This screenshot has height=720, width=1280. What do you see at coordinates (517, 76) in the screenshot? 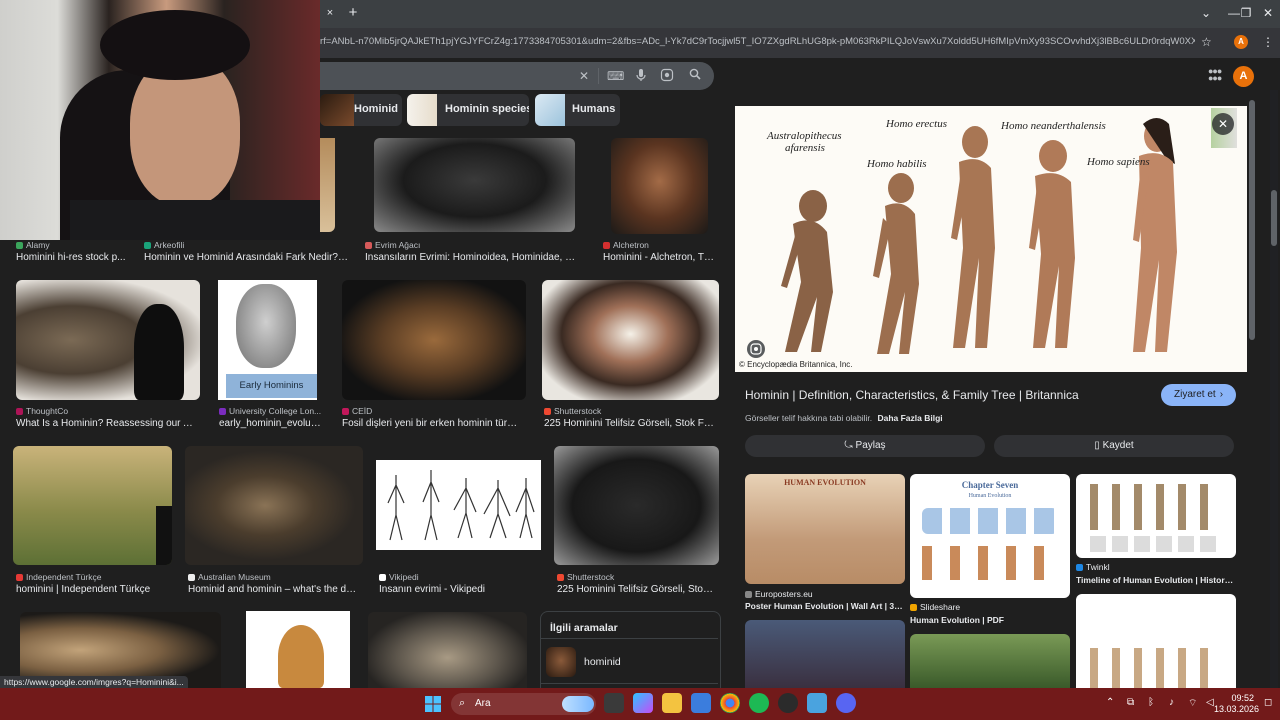
I see `search-input` at bounding box center [517, 76].